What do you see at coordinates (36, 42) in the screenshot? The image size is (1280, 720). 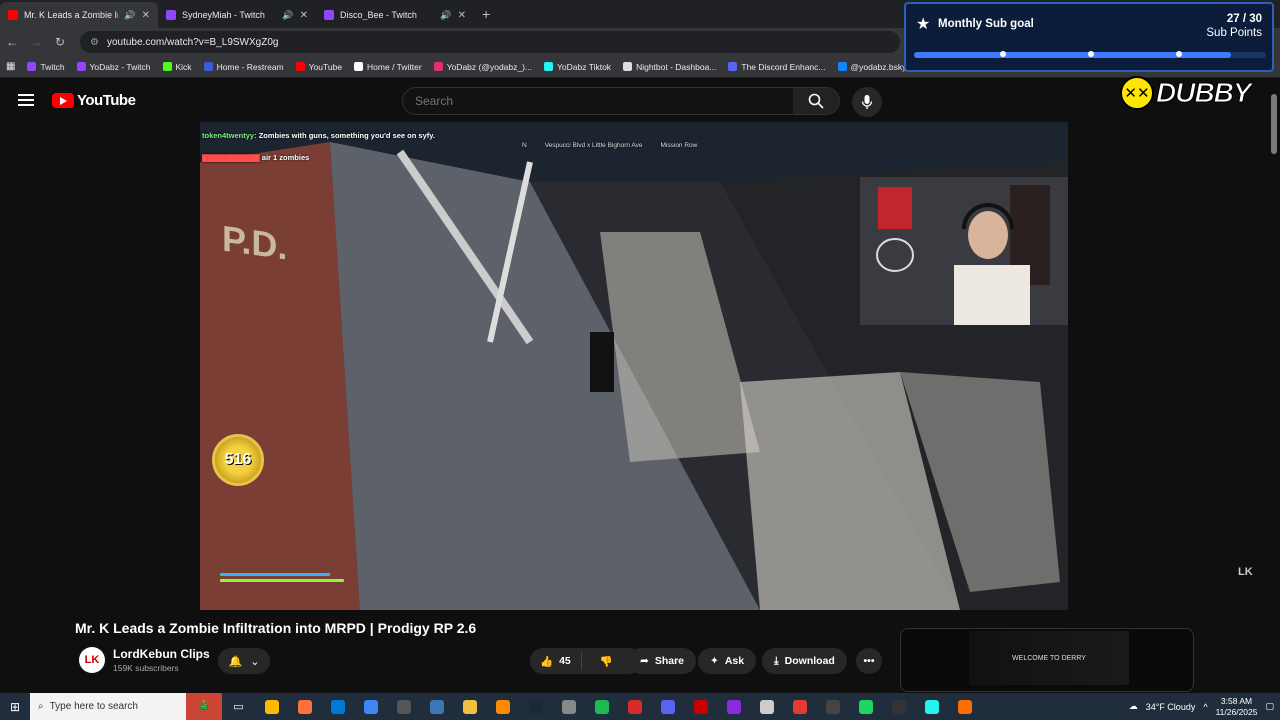 I see `forward-icon: →` at bounding box center [36, 42].